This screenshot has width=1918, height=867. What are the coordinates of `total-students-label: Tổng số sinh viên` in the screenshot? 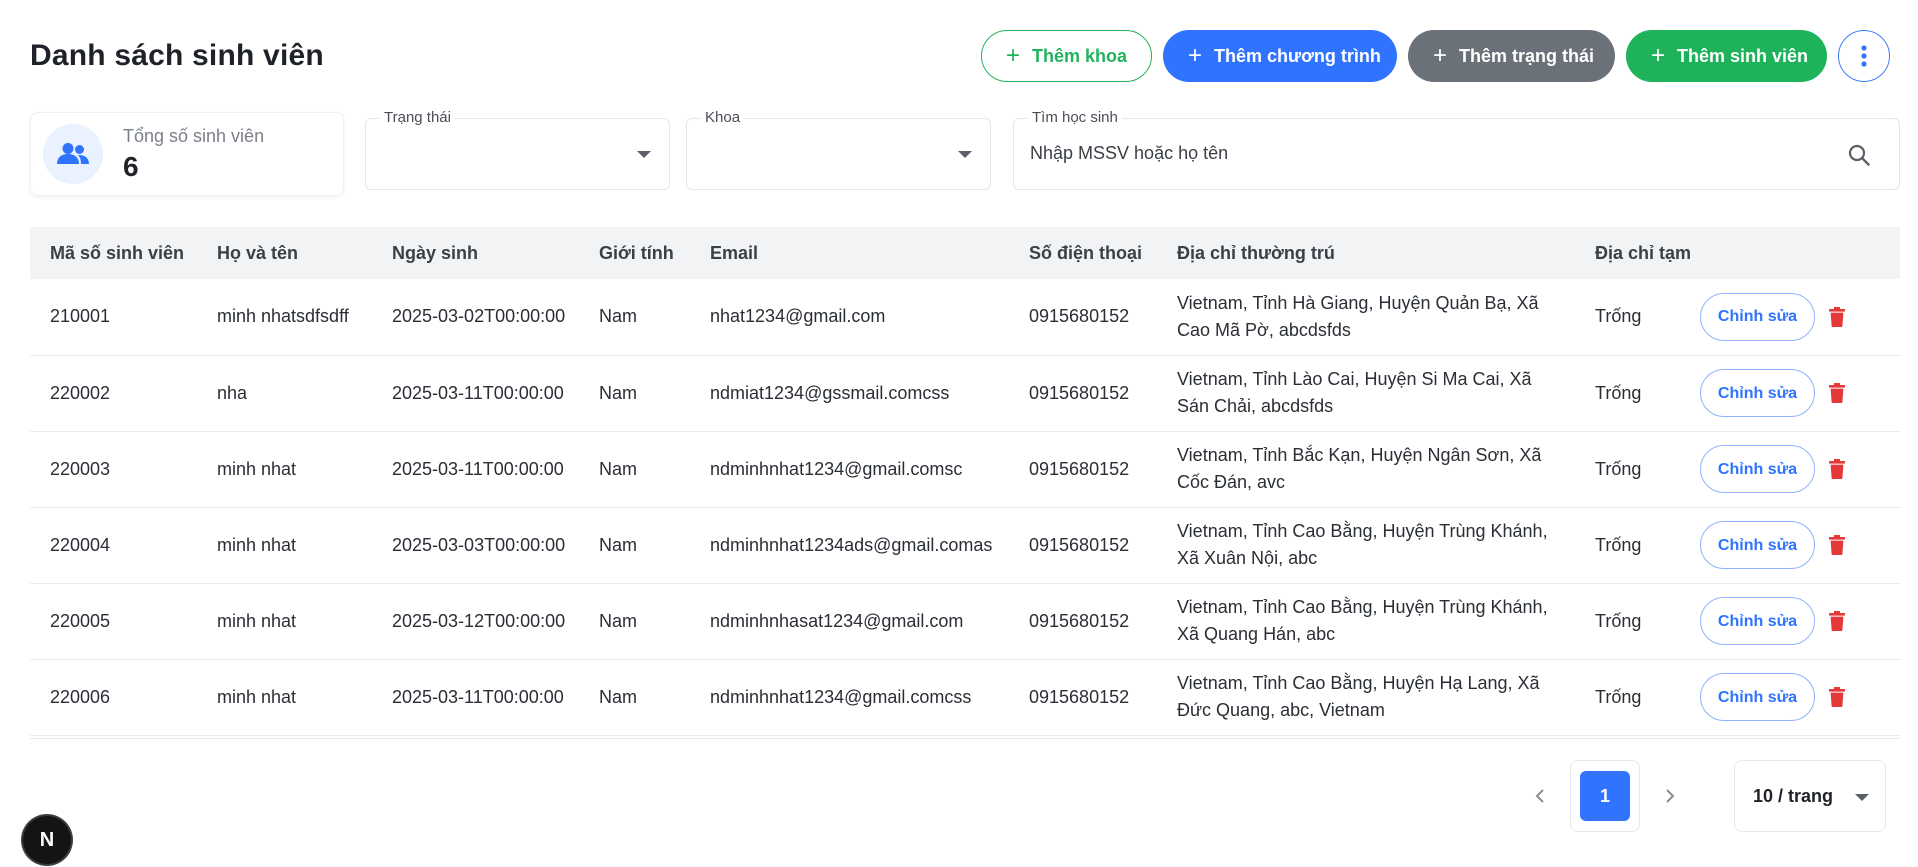 It's located at (194, 135).